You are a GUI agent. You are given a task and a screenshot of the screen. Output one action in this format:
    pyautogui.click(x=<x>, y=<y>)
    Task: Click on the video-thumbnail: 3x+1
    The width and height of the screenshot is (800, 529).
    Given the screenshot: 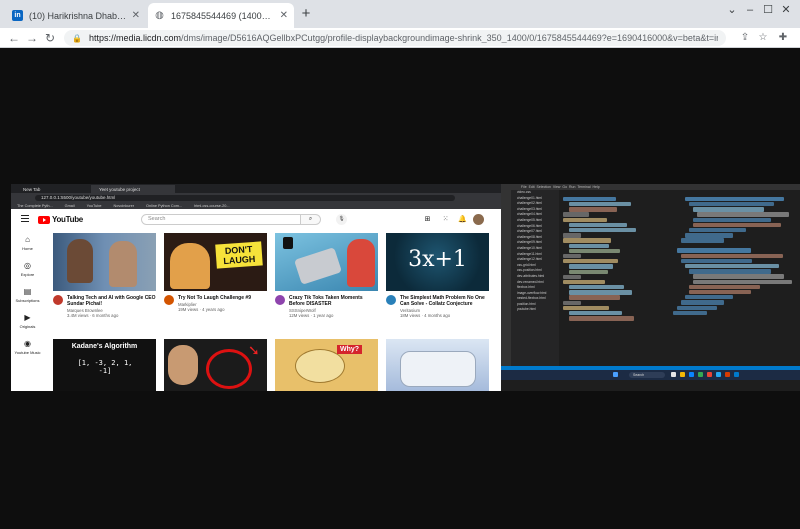 What is the action you would take?
    pyautogui.click(x=437, y=262)
    